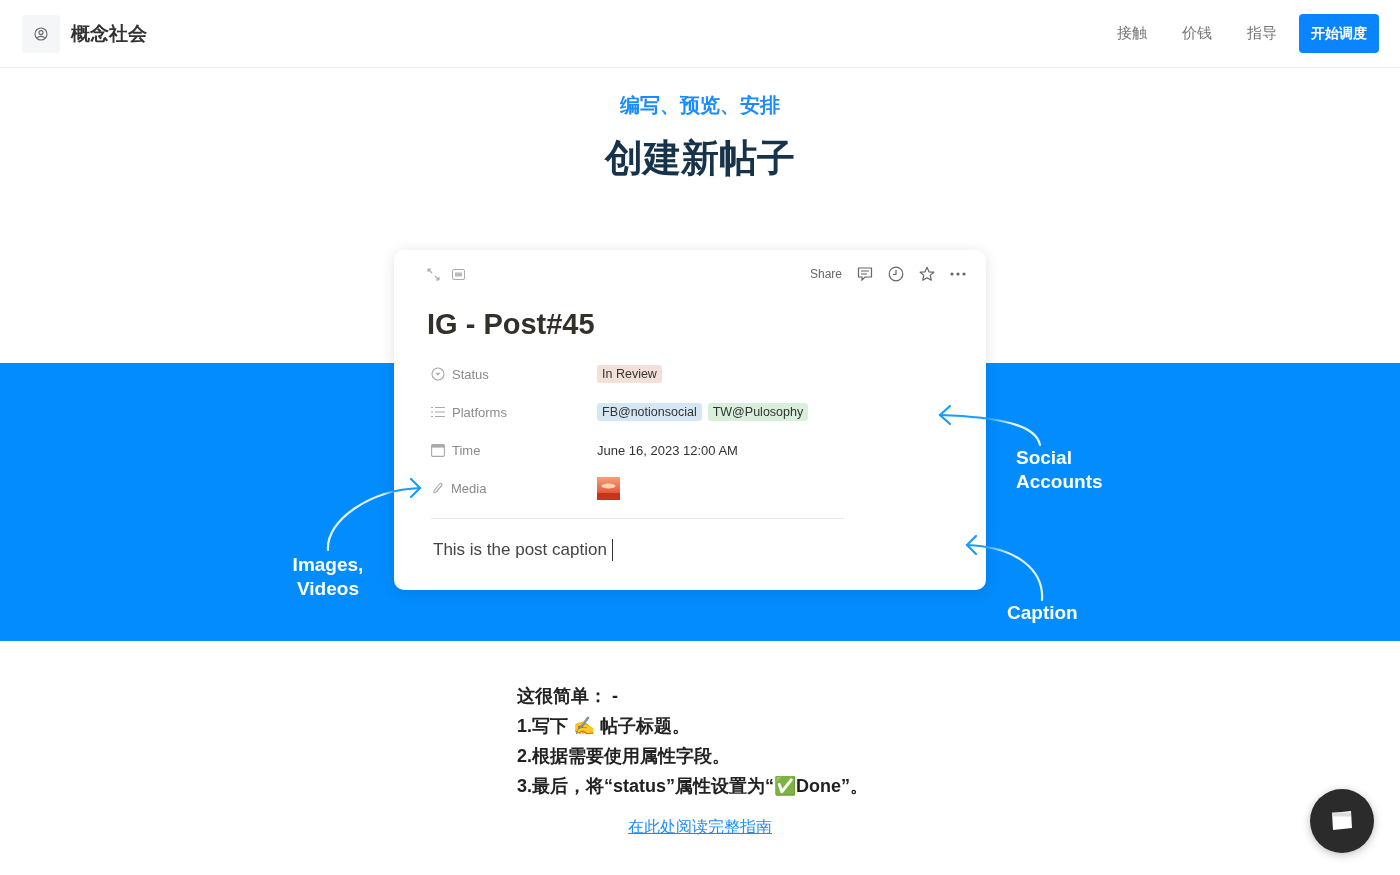 This screenshot has width=1400, height=875. I want to click on annotation-label: Social Accounts, so click(1060, 470).